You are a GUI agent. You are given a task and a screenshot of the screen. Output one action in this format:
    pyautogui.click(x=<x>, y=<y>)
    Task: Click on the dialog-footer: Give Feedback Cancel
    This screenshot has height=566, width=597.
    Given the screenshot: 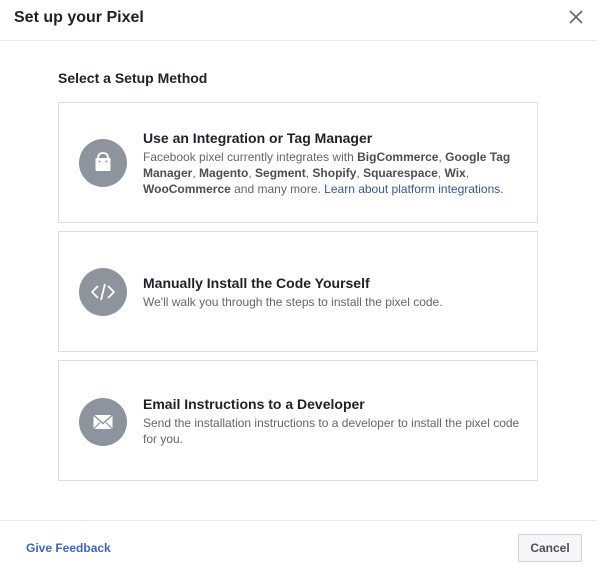 What is the action you would take?
    pyautogui.click(x=298, y=543)
    